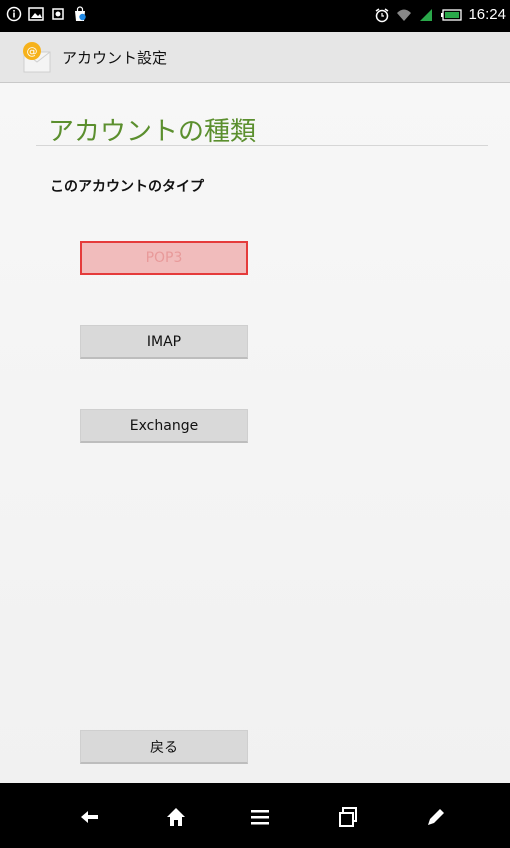 Image resolution: width=510 pixels, height=848 pixels. I want to click on back-icon, so click(90, 817).